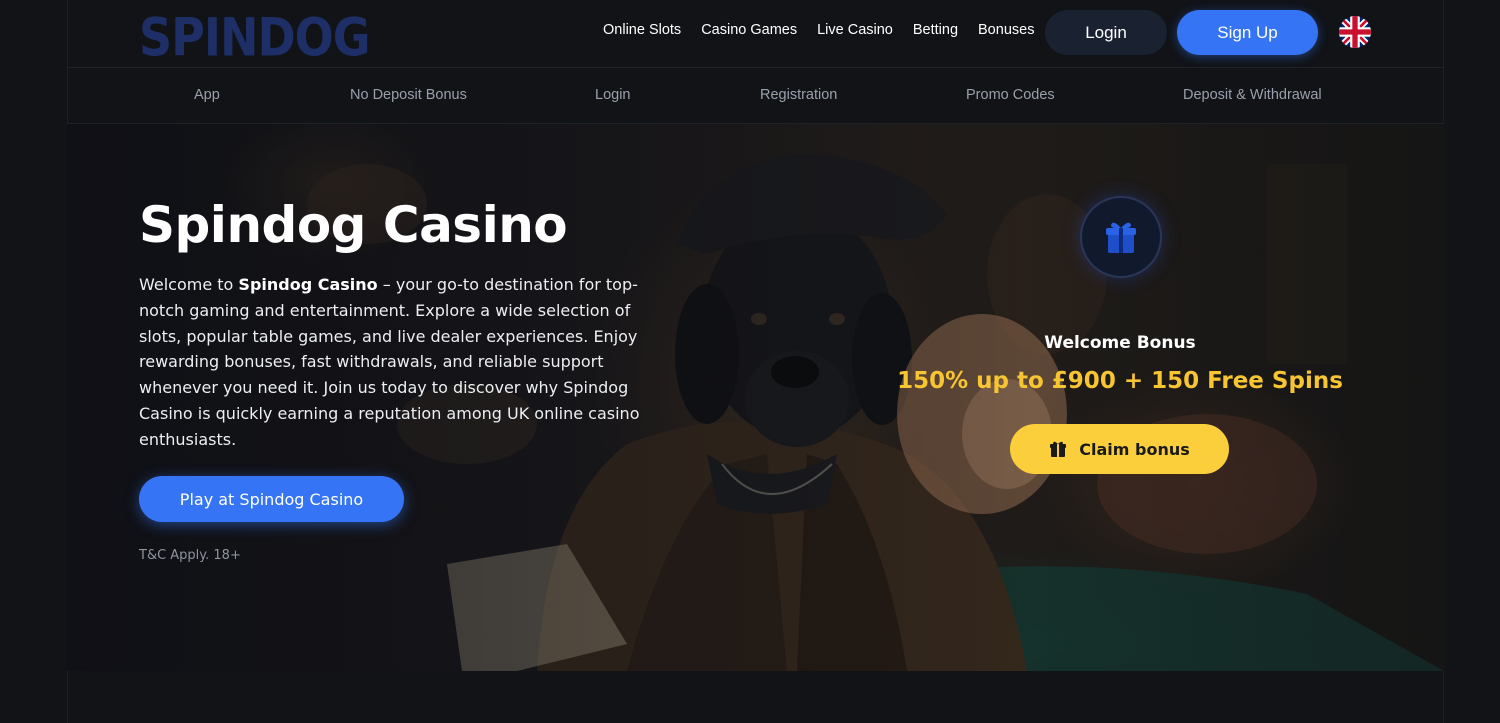  Describe the element at coordinates (1134, 449) in the screenshot. I see `claim-bonus-label: Claim bonus` at that location.